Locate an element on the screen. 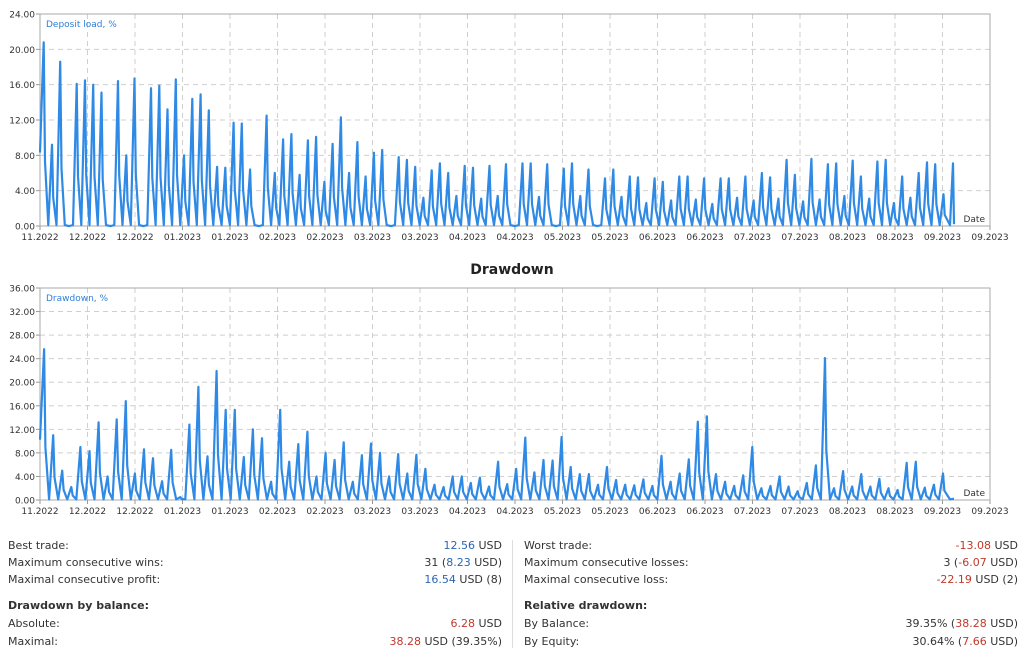 The height and width of the screenshot is (654, 1024). stats-label: Maximum consecutive wins: is located at coordinates (86, 562).